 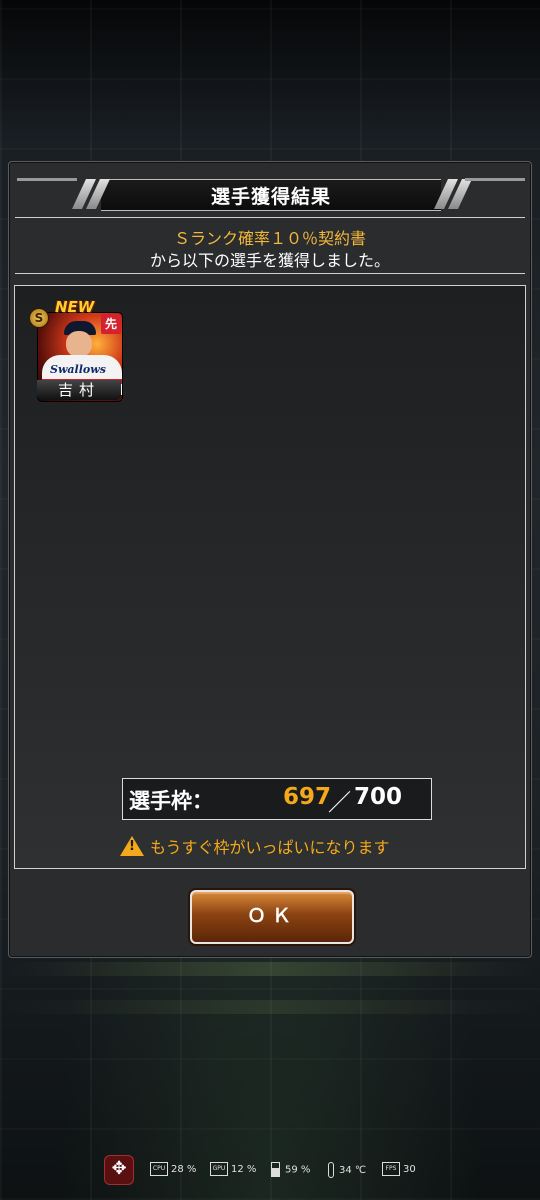 What do you see at coordinates (78, 369) in the screenshot?
I see `team-logo: Swallows` at bounding box center [78, 369].